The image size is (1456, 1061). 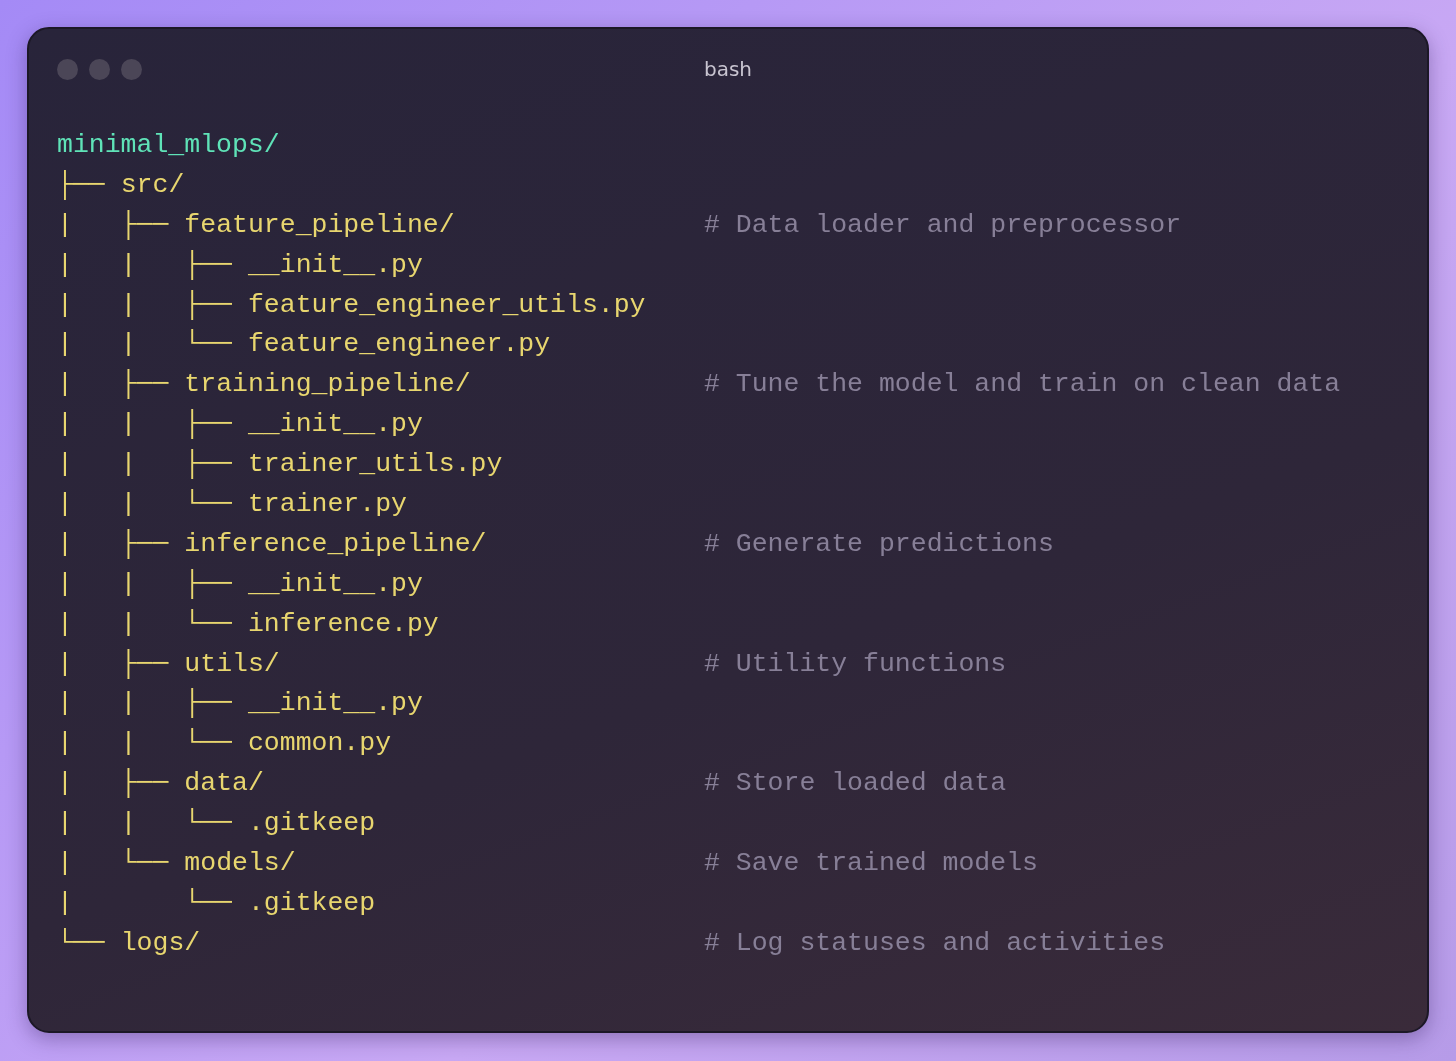 What do you see at coordinates (160, 942) in the screenshot?
I see `tree-entry-name: logs/` at bounding box center [160, 942].